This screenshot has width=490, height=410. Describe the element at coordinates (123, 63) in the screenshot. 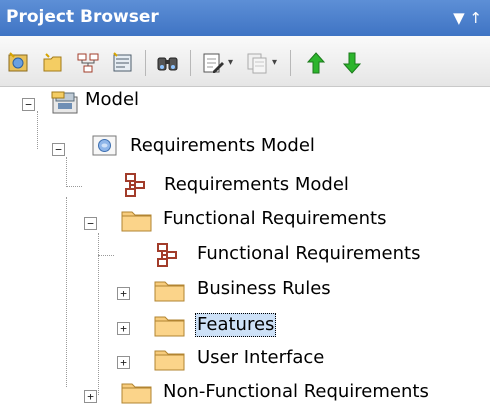

I see `new-element-icon` at that location.